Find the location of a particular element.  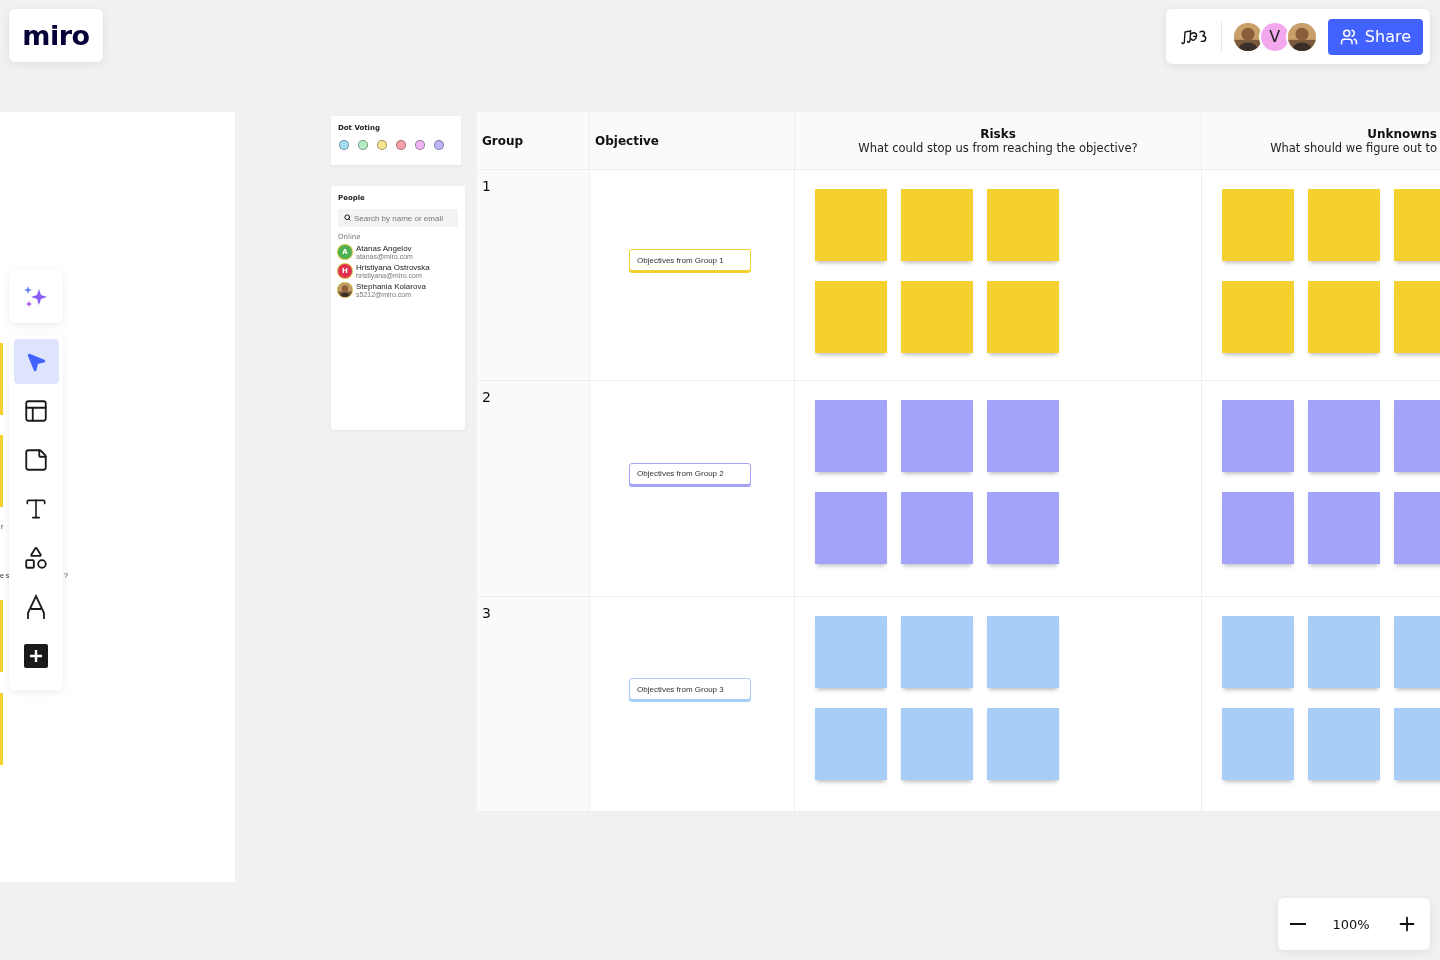

layout-icon is located at coordinates (36, 410).